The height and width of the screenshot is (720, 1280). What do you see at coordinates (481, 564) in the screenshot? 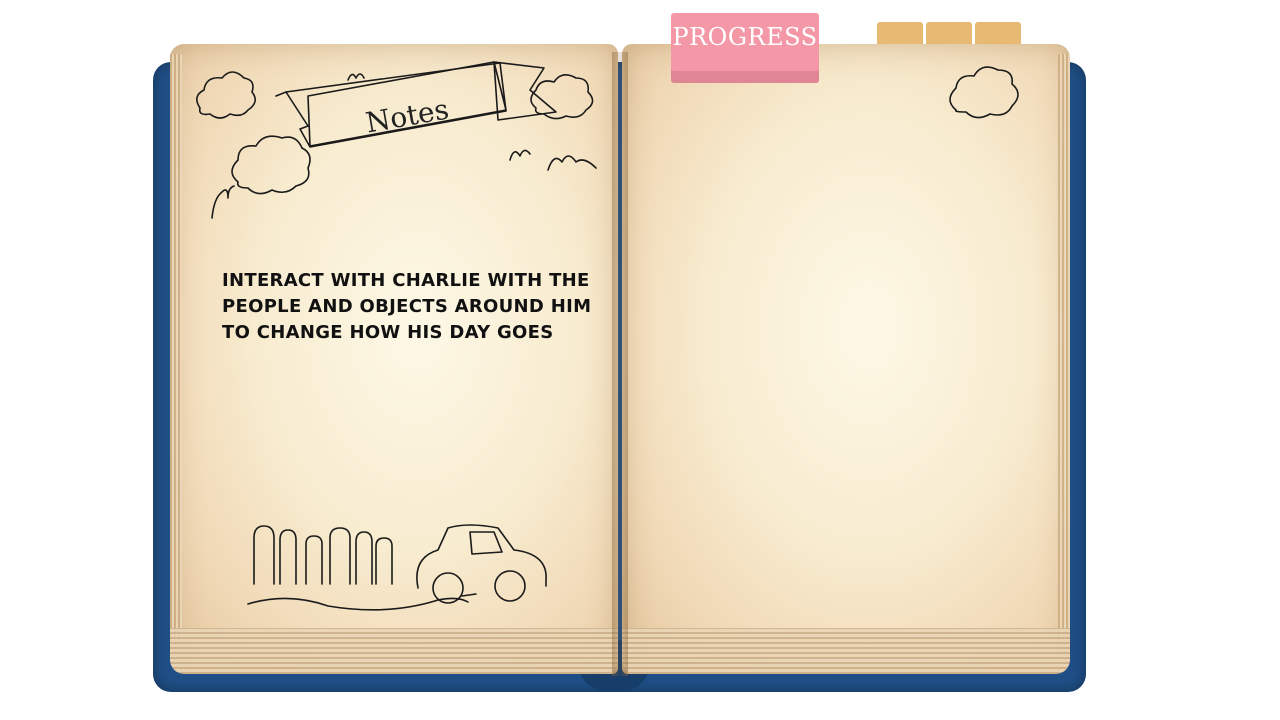
I see `car-icon` at bounding box center [481, 564].